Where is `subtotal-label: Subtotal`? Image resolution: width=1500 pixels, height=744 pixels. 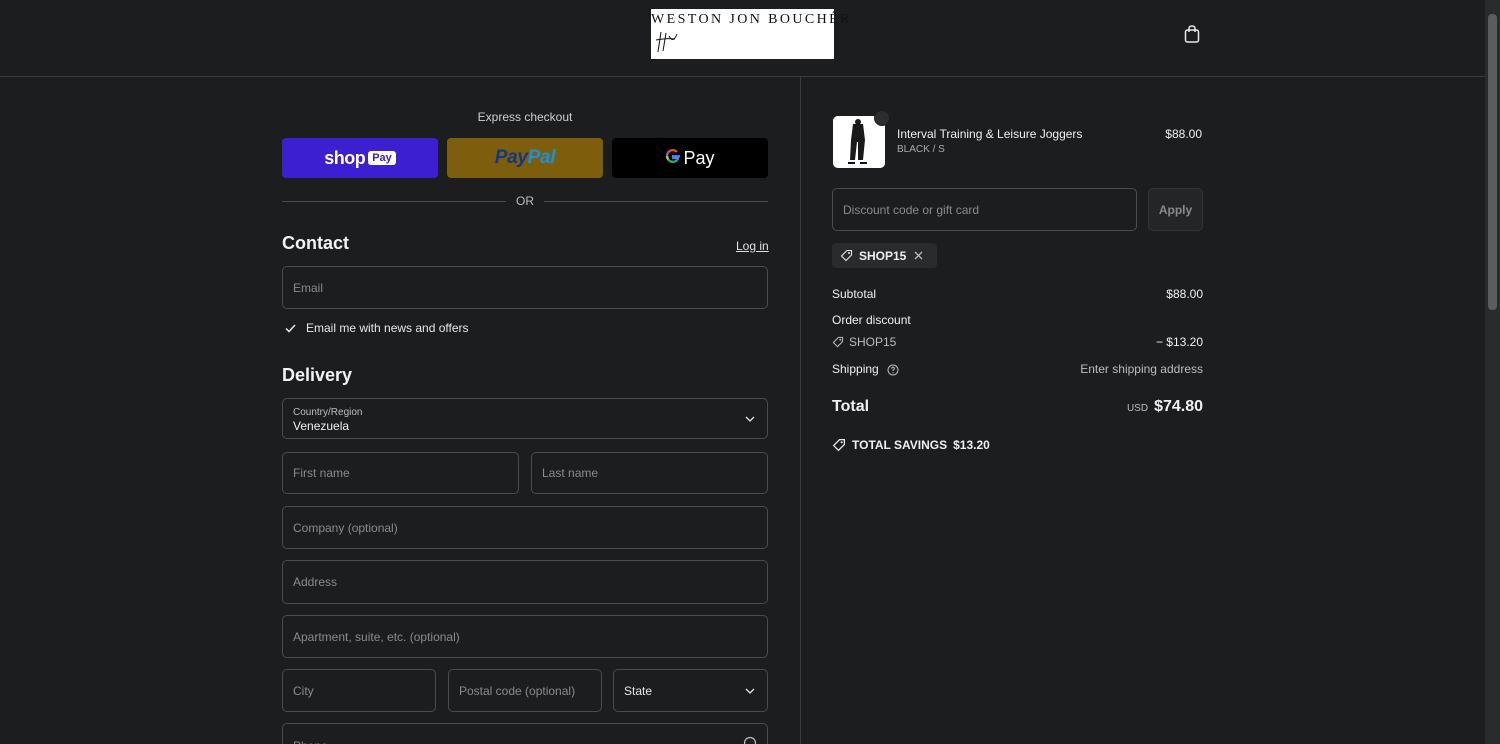 subtotal-label: Subtotal is located at coordinates (854, 294).